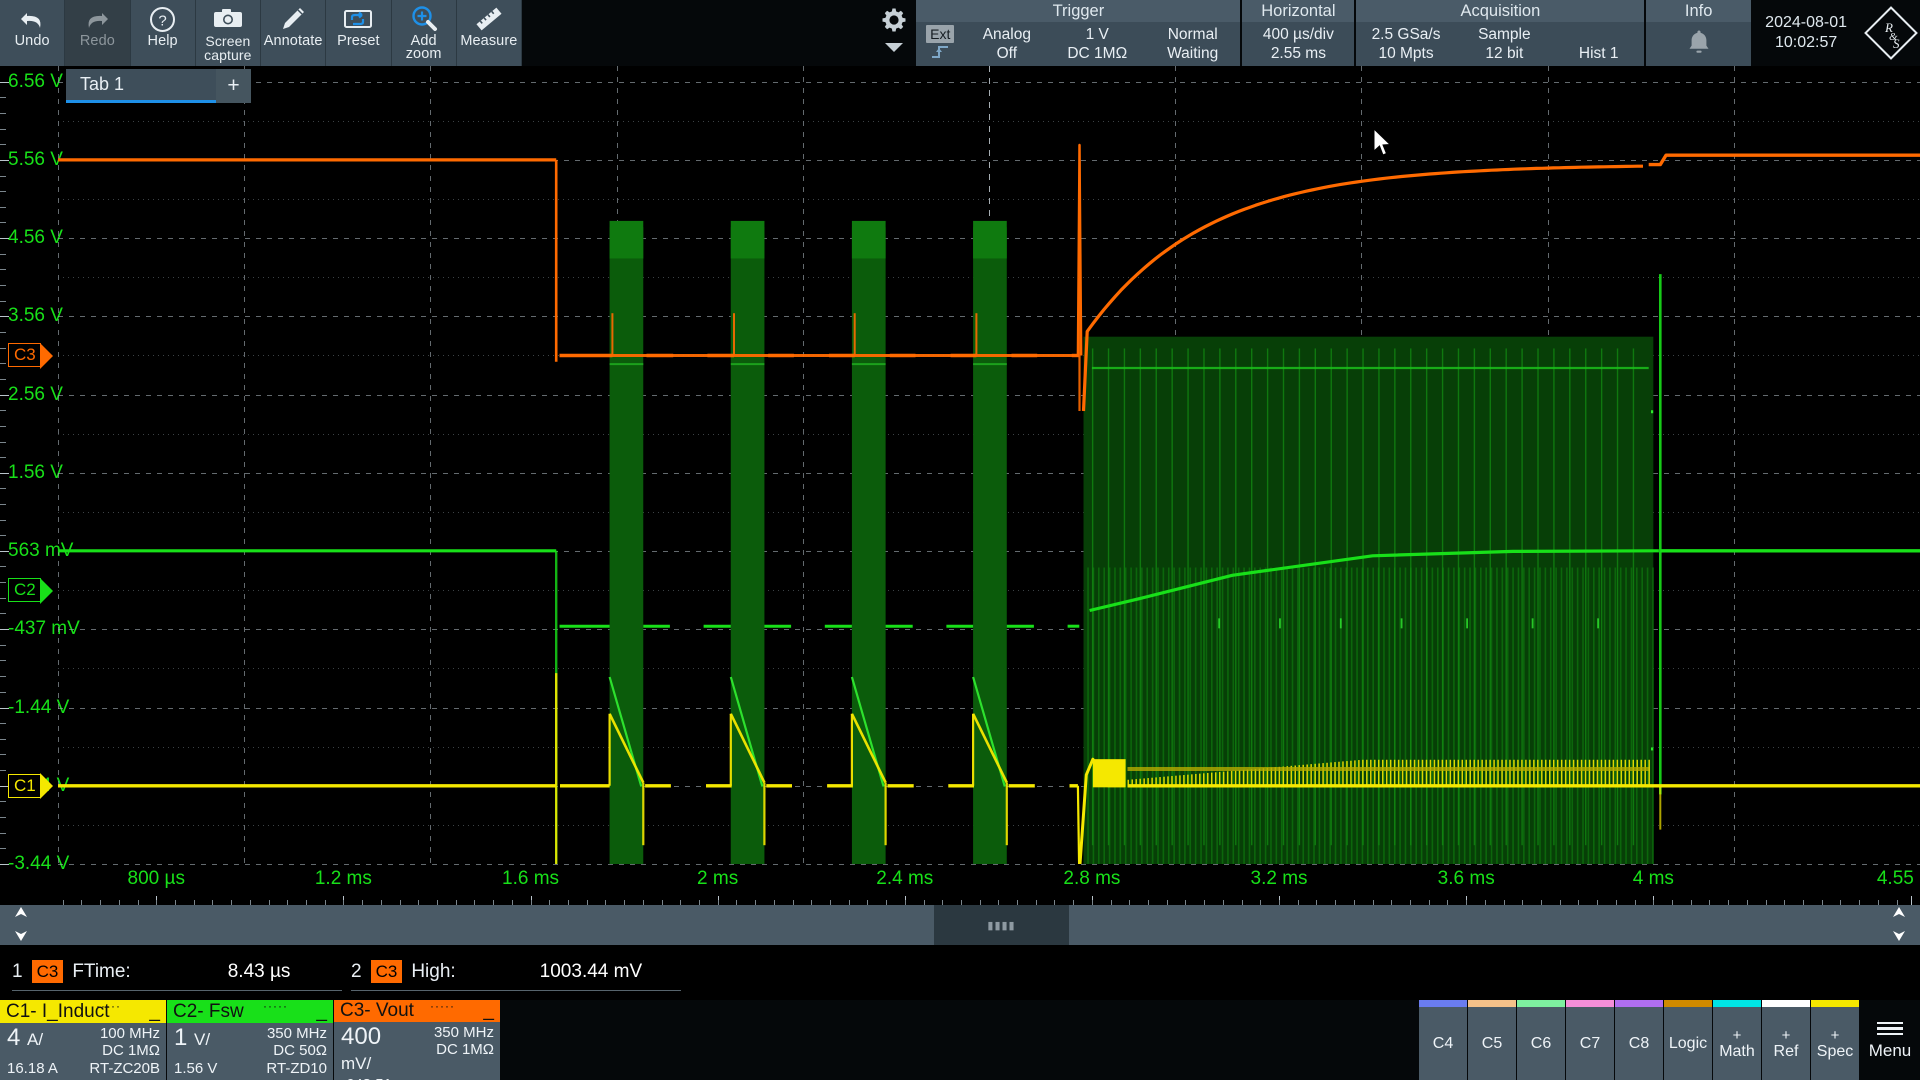  I want to click on date-text: 2024-08-01, so click(1806, 22).